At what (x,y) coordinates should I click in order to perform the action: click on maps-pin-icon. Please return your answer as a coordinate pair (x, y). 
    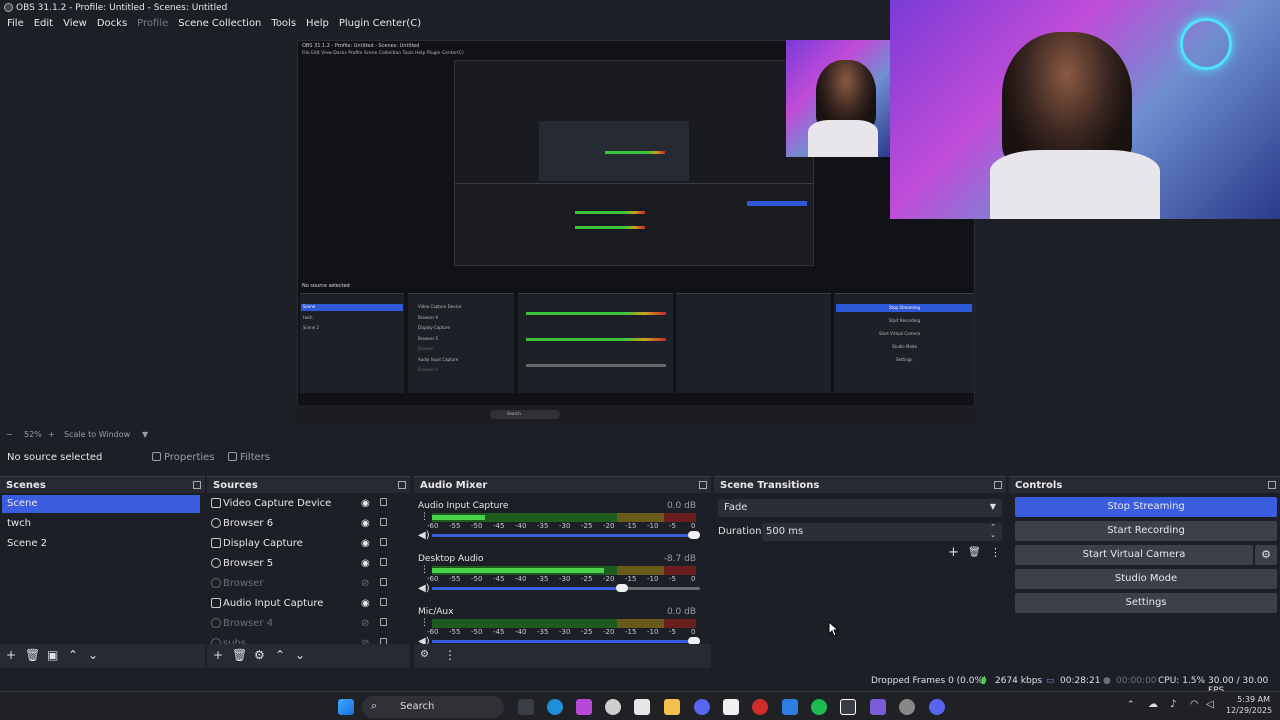
    Looking at the image, I should click on (613, 707).